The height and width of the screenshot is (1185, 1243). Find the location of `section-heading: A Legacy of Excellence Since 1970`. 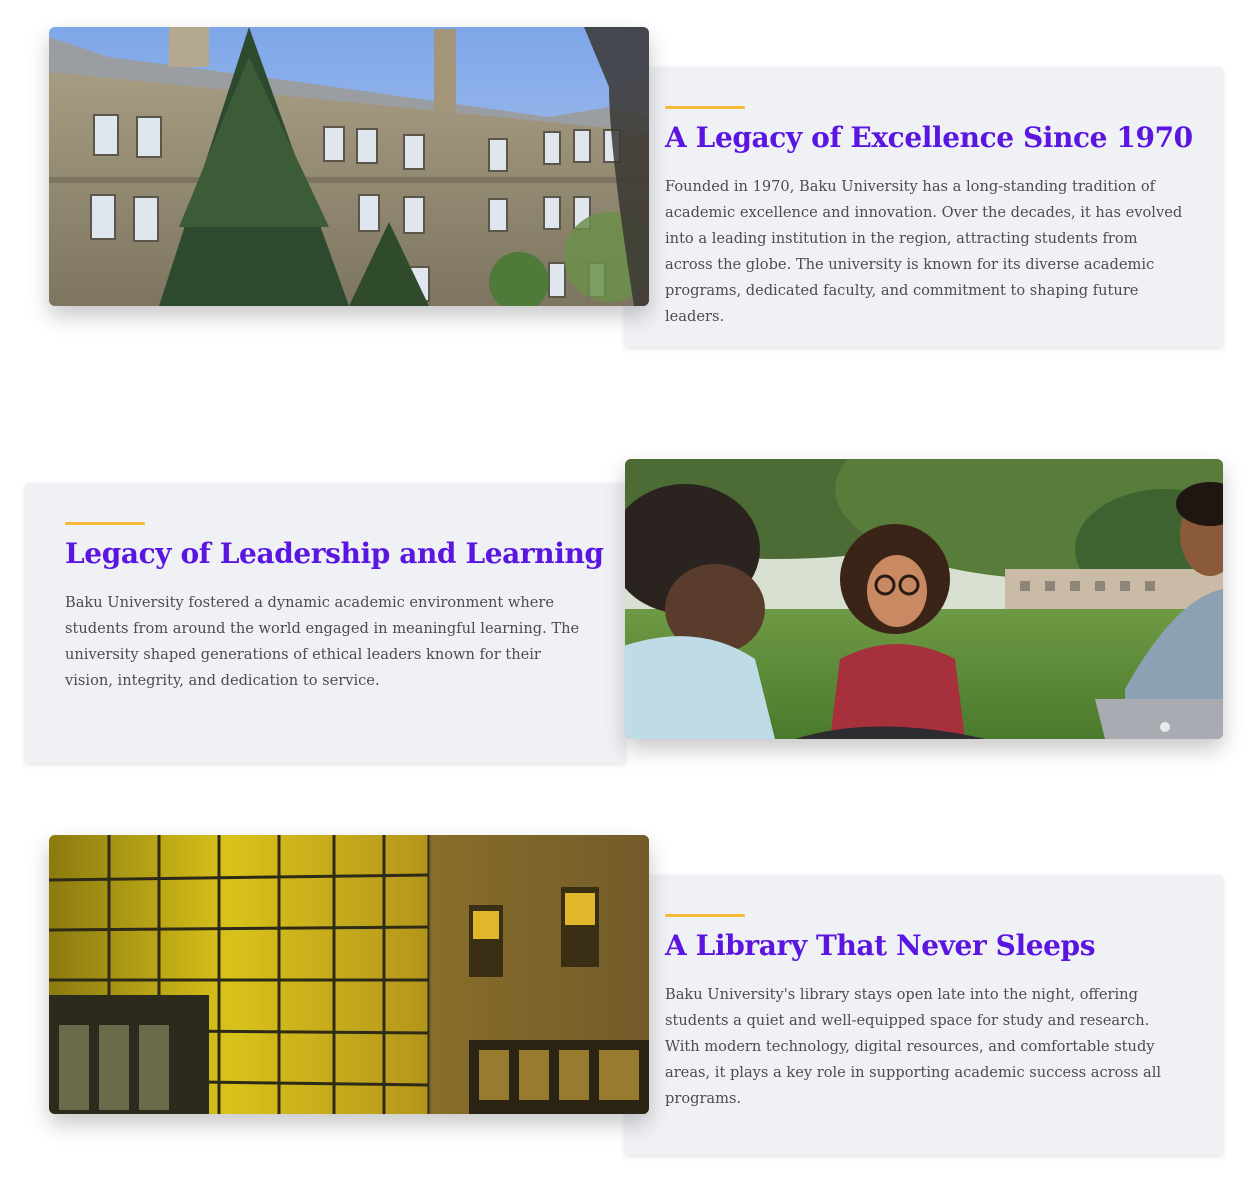

section-heading: A Legacy of Excellence Since 1970 is located at coordinates (929, 137).